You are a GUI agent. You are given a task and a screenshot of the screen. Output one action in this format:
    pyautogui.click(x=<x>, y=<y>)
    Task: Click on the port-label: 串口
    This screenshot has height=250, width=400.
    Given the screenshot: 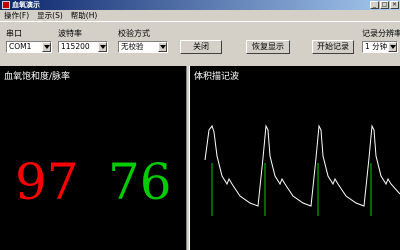 What is the action you would take?
    pyautogui.click(x=14, y=33)
    